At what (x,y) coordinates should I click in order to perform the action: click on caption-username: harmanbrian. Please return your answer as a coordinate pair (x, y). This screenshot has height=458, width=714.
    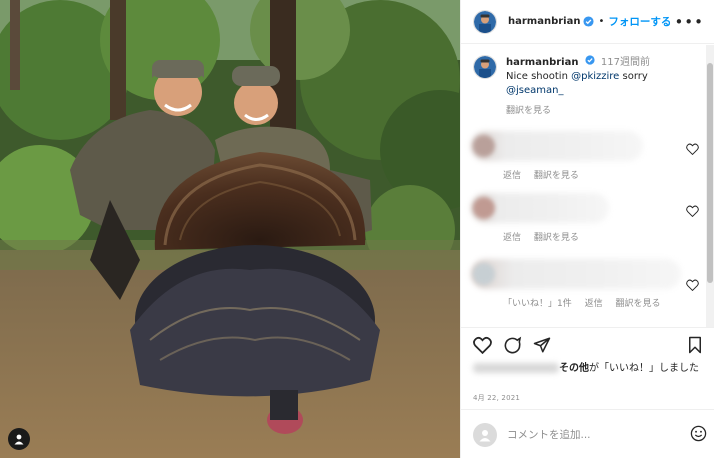
    Looking at the image, I should click on (542, 62).